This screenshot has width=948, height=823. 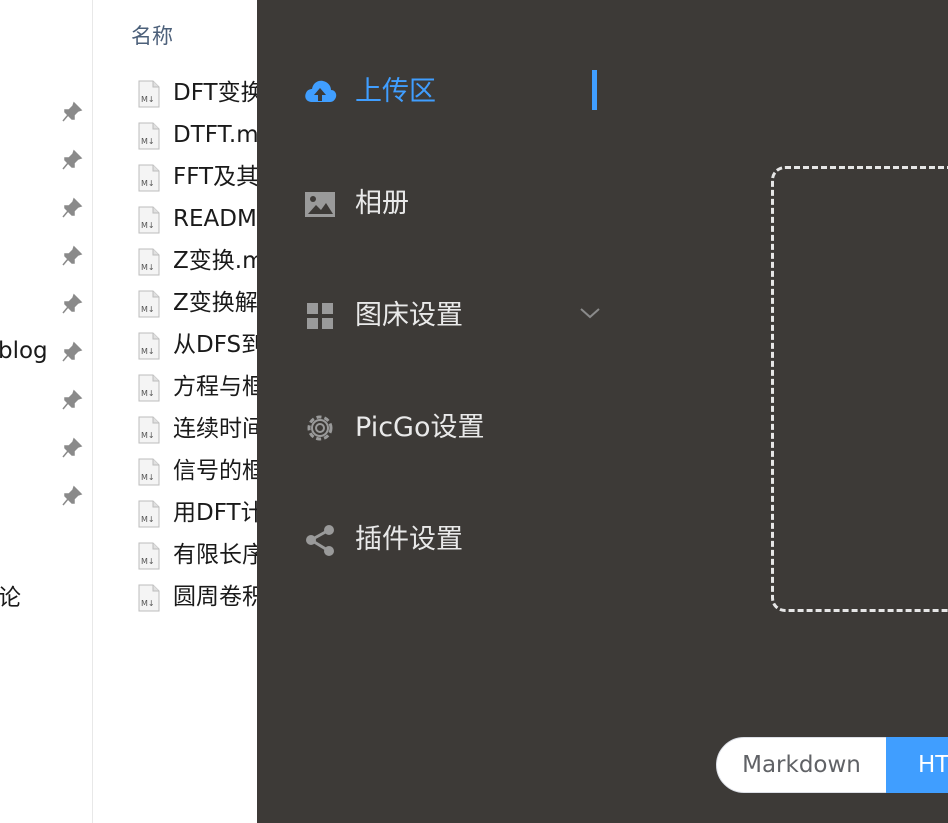 I want to click on file-row: M↓ READM, so click(x=200, y=220).